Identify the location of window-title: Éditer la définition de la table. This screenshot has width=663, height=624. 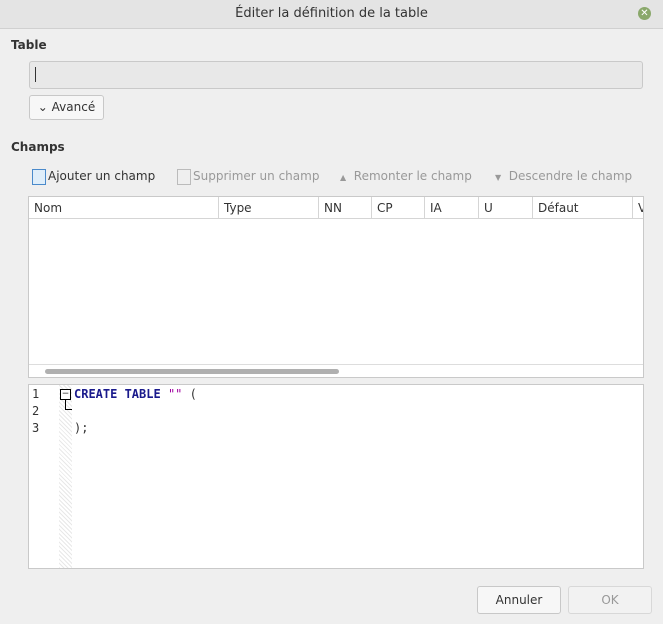
(331, 14).